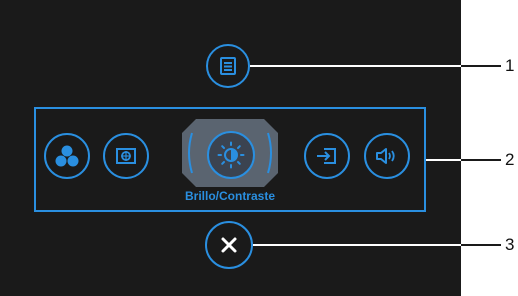  I want to click on callout-number-3: 3, so click(510, 244).